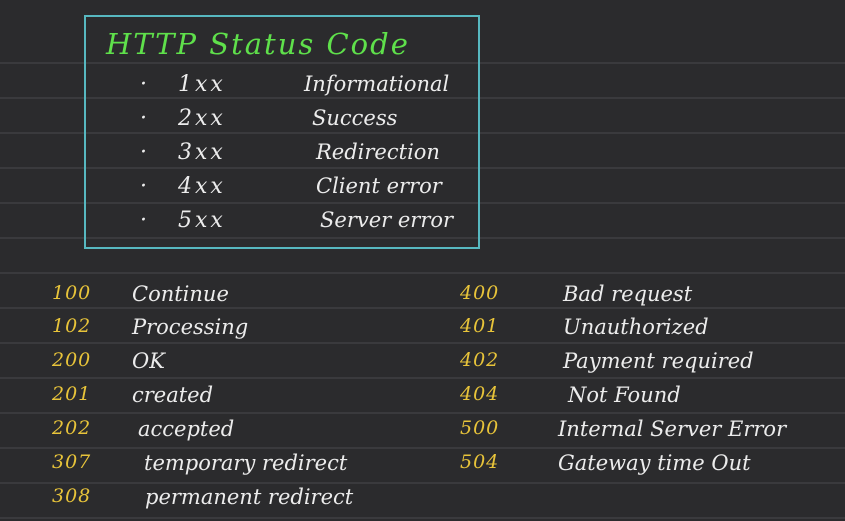 Image resolution: width=845 pixels, height=521 pixels. I want to click on status-description: Bad request, so click(628, 294).